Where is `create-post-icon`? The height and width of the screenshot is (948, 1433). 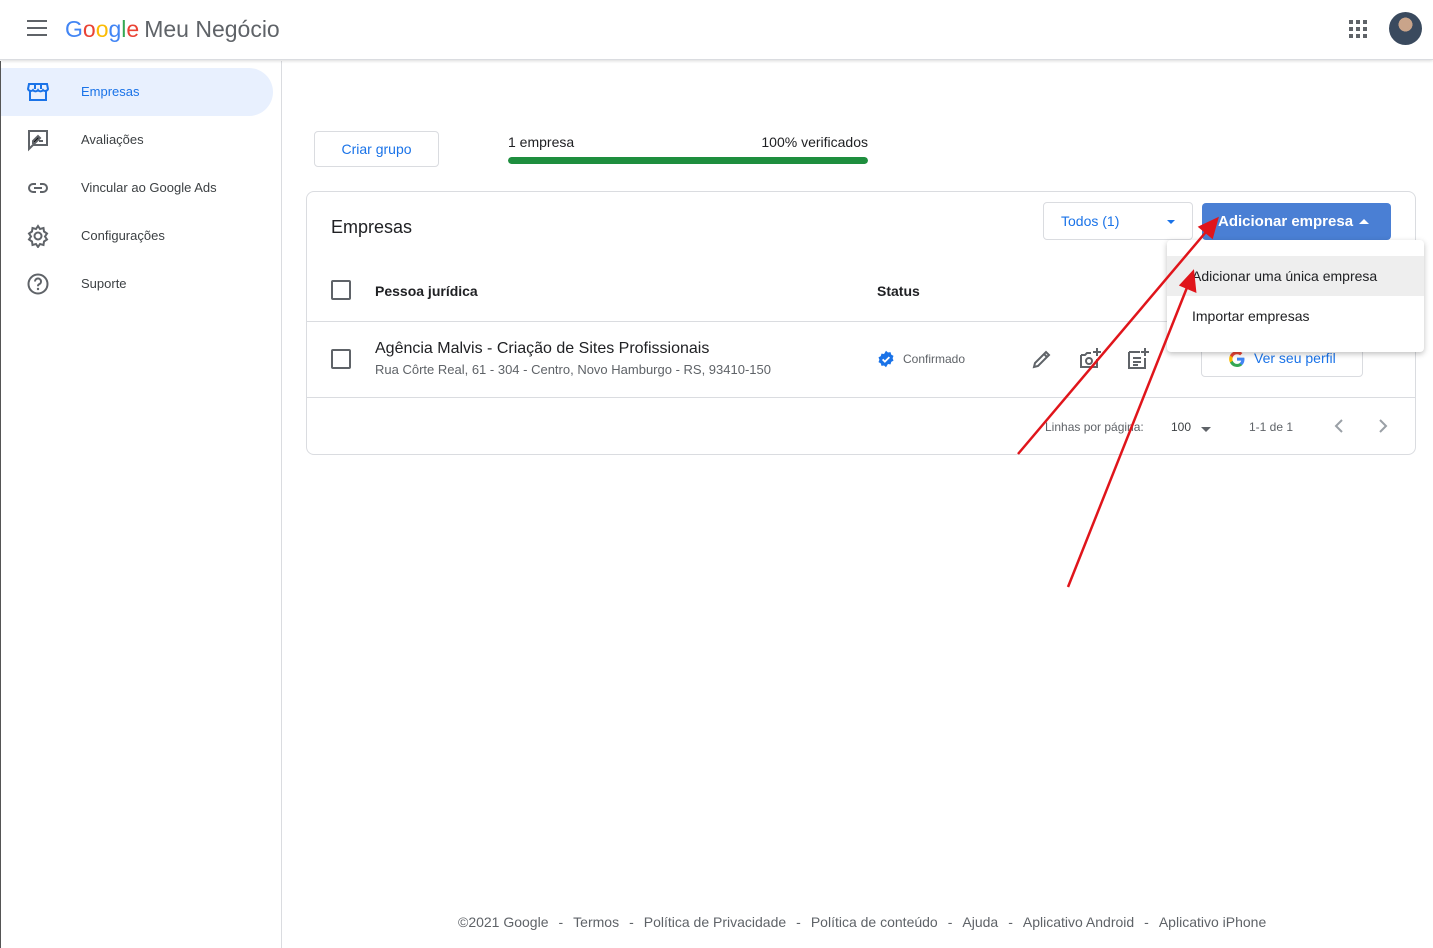 create-post-icon is located at coordinates (1138, 359).